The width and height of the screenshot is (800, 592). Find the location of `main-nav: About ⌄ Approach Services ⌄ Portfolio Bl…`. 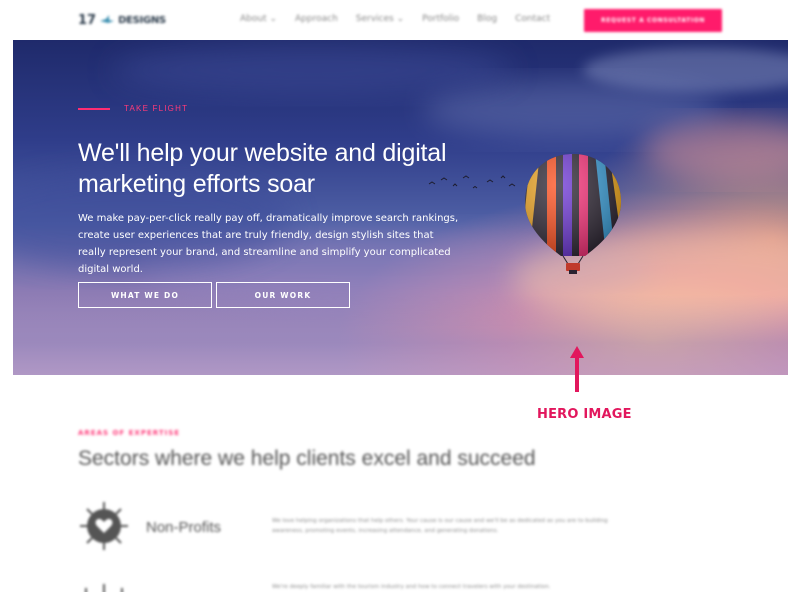

main-nav: About ⌄ Approach Services ⌄ Portfolio Bl… is located at coordinates (395, 19).